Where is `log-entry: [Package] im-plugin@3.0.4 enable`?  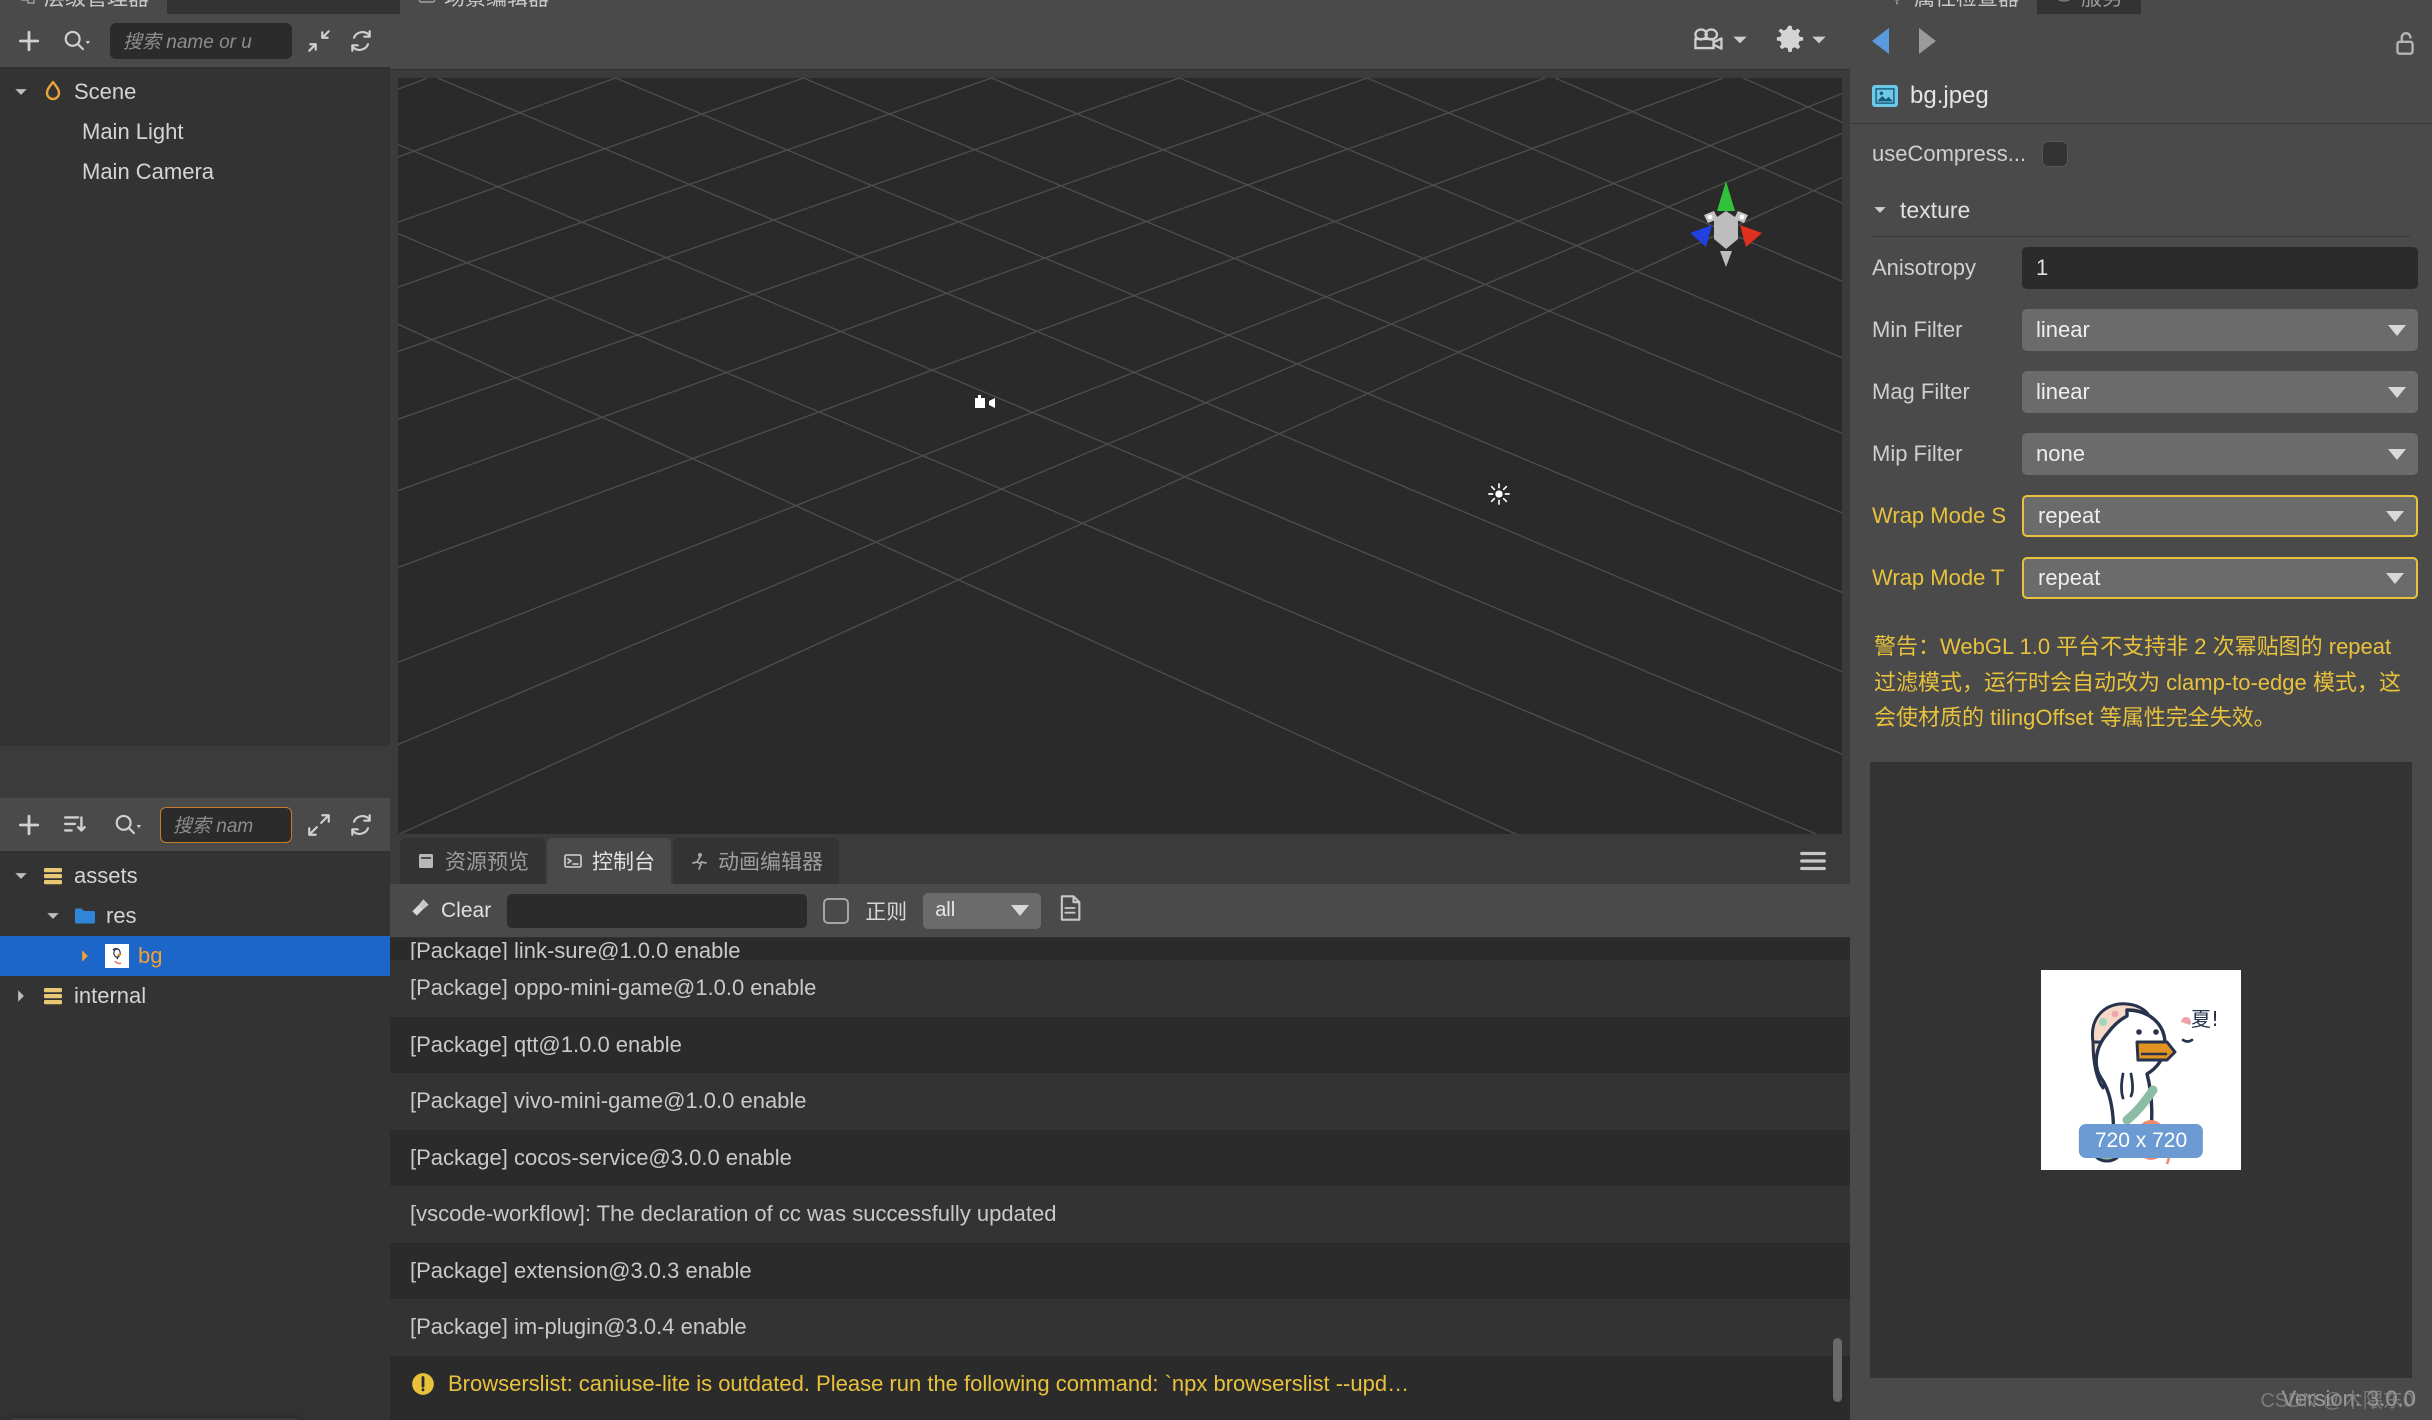
log-entry: [Package] im-plugin@3.0.4 enable is located at coordinates (1120, 1327).